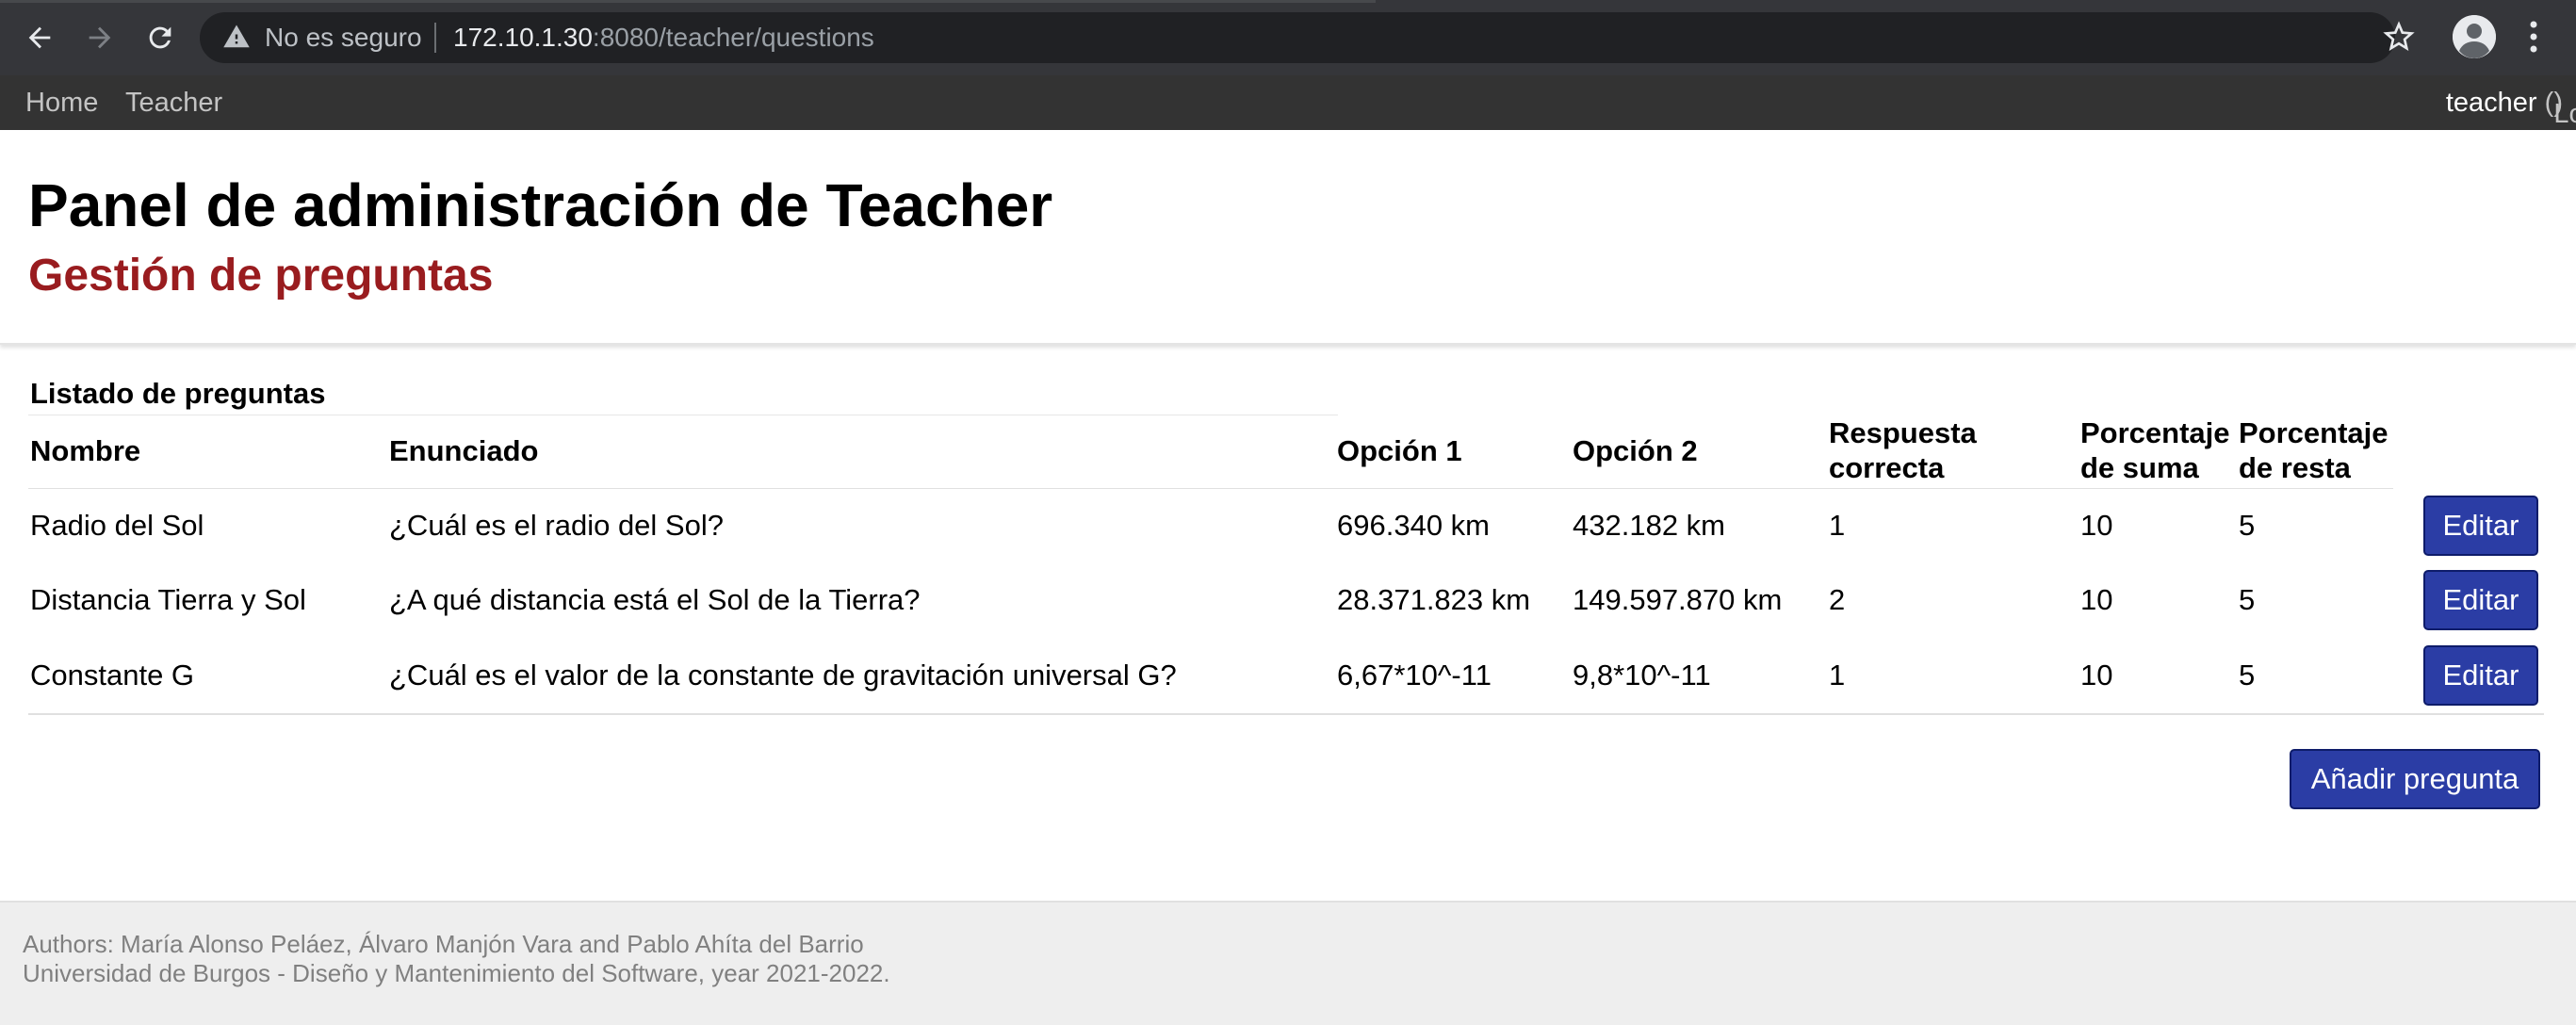 The height and width of the screenshot is (1025, 2576). I want to click on table-bottom-border, so click(1286, 714).